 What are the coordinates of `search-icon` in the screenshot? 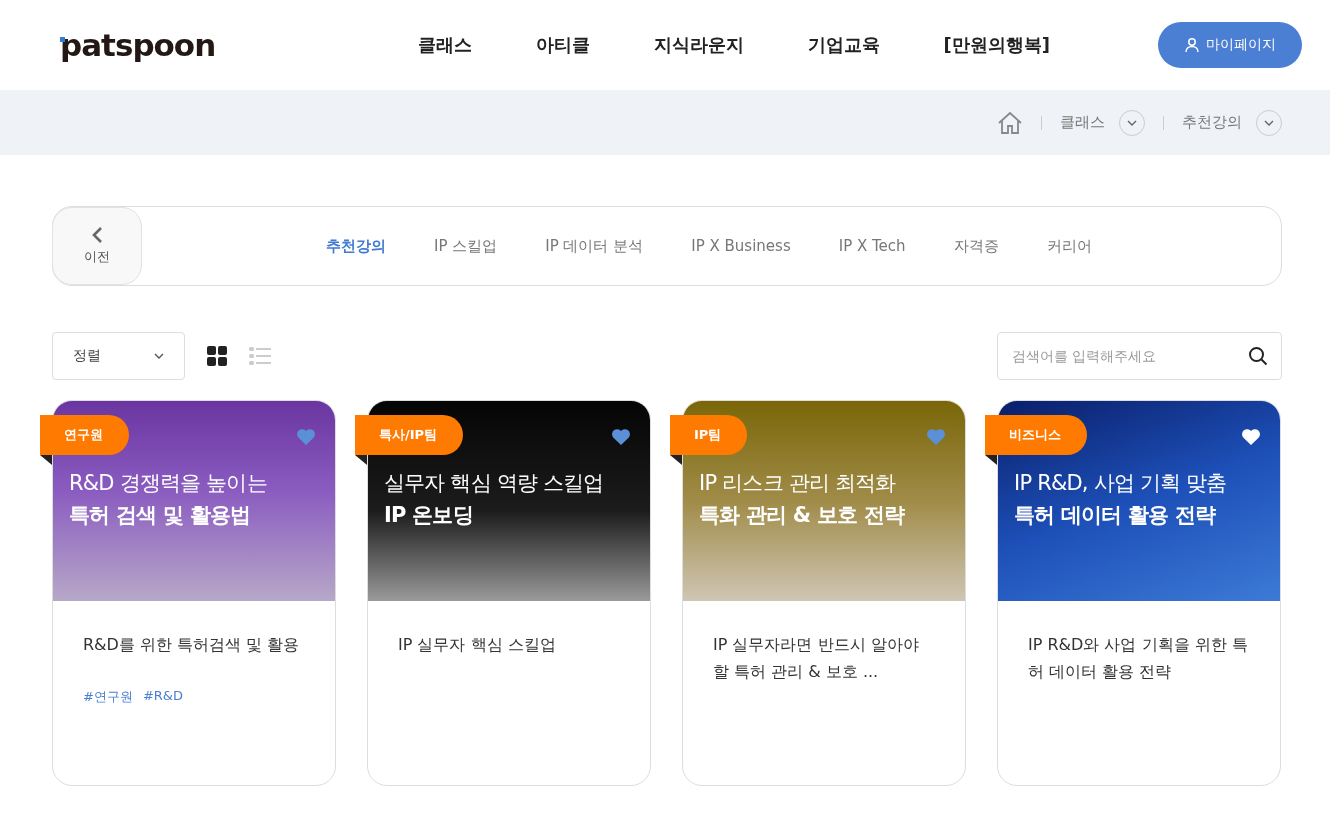 It's located at (1258, 356).